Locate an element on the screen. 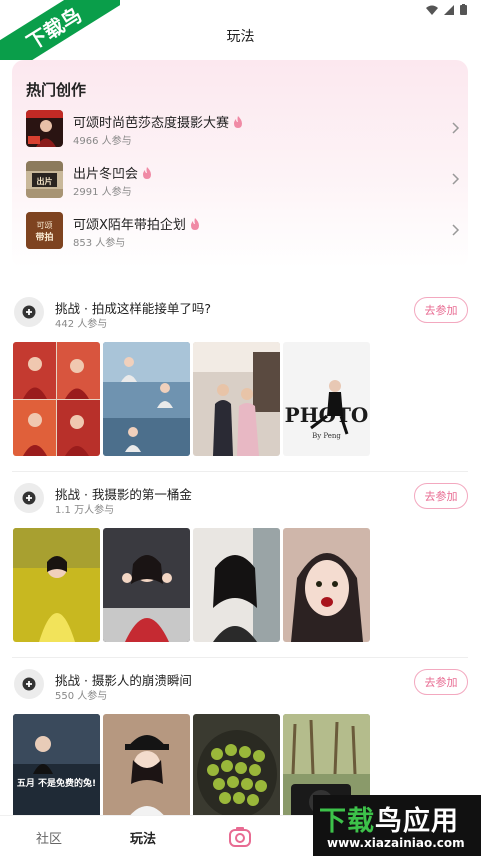 Image resolution: width=481 pixels, height=856 pixels. hot-creations-title: 热门创作 is located at coordinates (56, 90).